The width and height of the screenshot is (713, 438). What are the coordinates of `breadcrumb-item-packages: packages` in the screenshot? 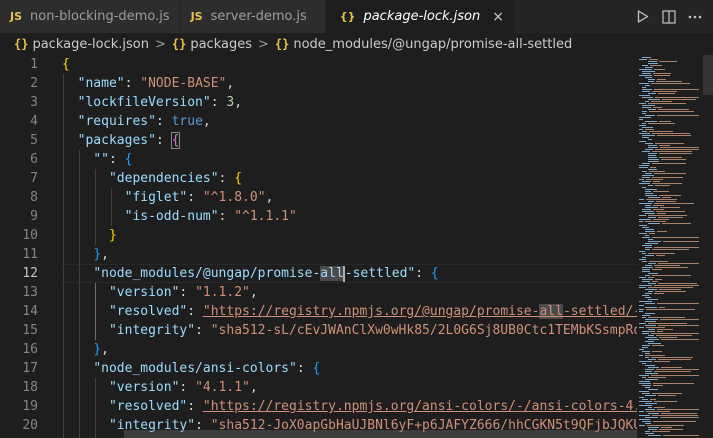 It's located at (221, 44).